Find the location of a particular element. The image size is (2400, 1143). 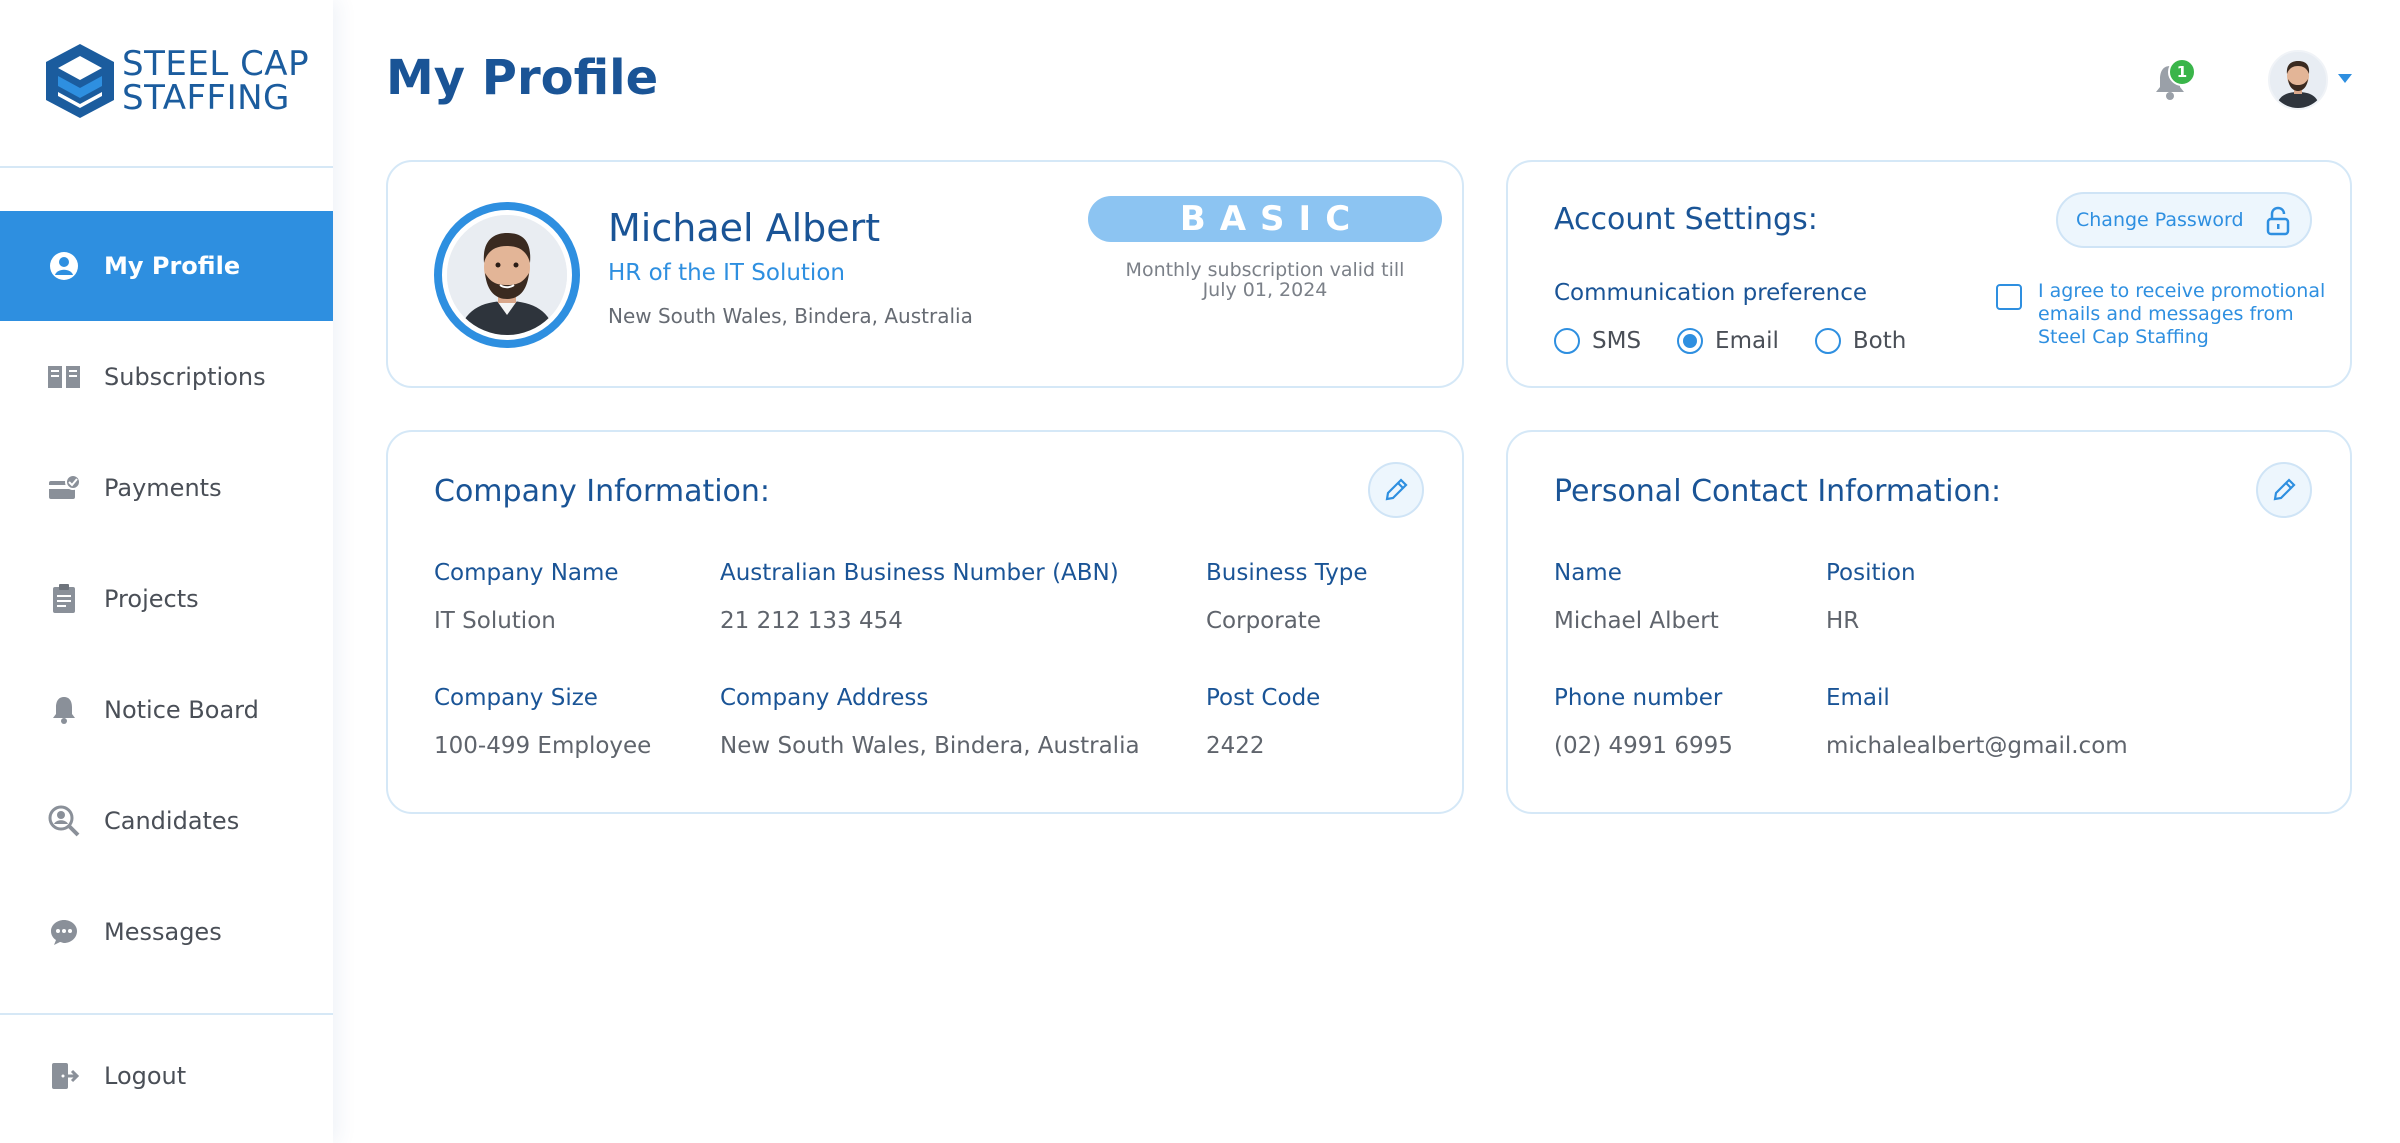

abn-label: Australian Business Number (ABN) is located at coordinates (919, 573).